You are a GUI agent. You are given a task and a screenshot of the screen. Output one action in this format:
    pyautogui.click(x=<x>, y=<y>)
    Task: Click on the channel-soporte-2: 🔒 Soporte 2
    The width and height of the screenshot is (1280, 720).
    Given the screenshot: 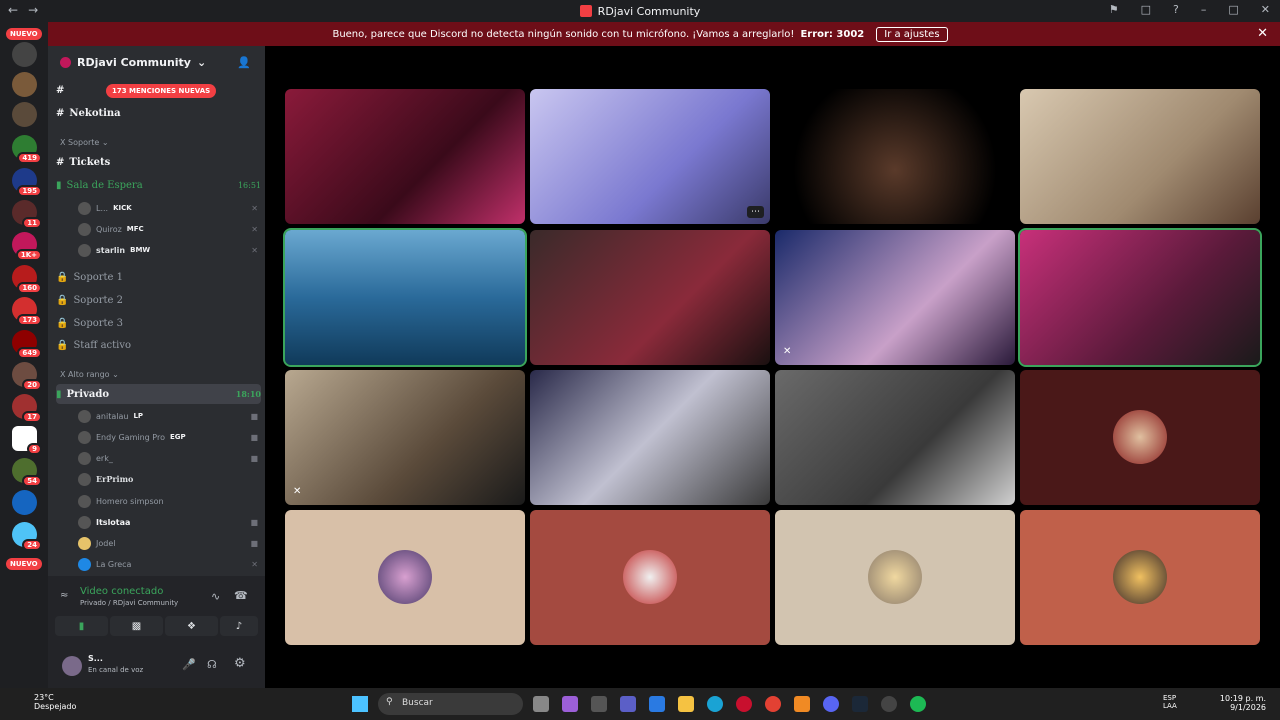 What is the action you would take?
    pyautogui.click(x=158, y=300)
    